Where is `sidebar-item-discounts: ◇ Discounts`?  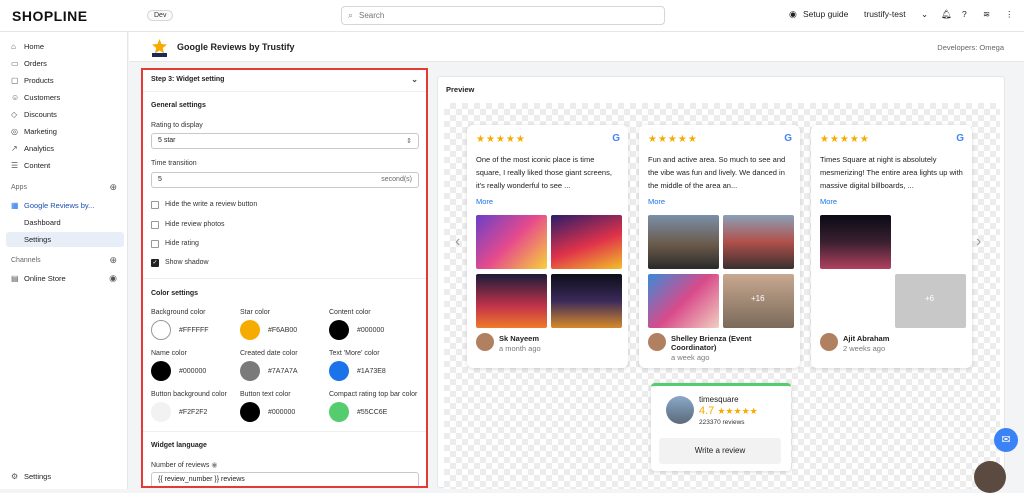 sidebar-item-discounts: ◇ Discounts is located at coordinates (65, 114).